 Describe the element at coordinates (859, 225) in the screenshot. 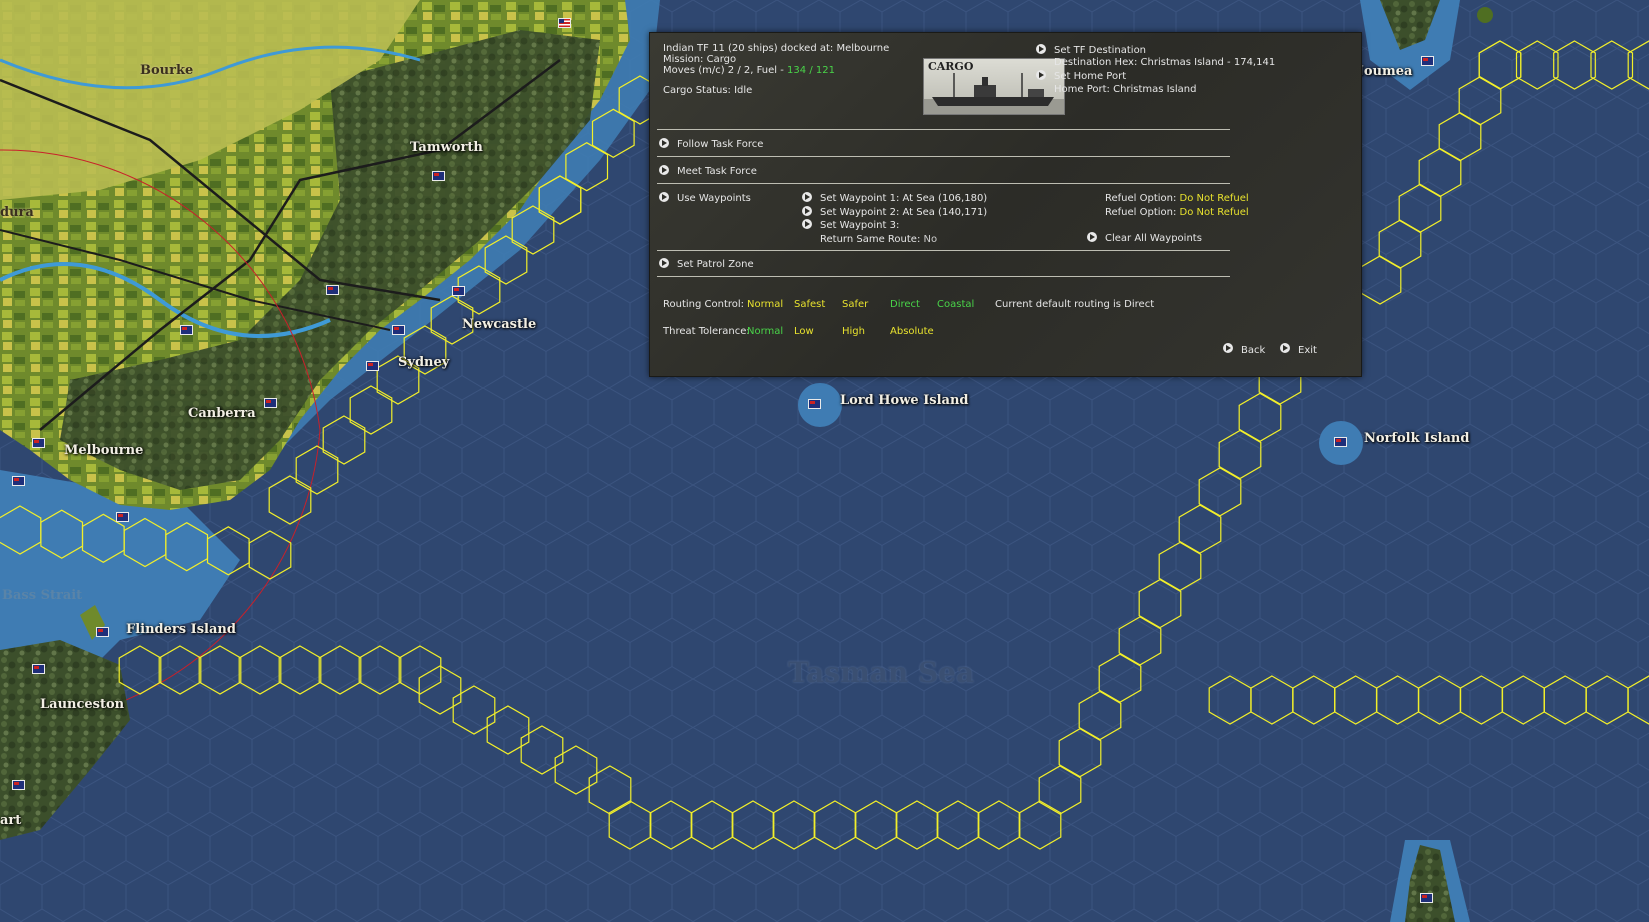

I see `set-waypoint-3: Set Waypoint 3:` at that location.